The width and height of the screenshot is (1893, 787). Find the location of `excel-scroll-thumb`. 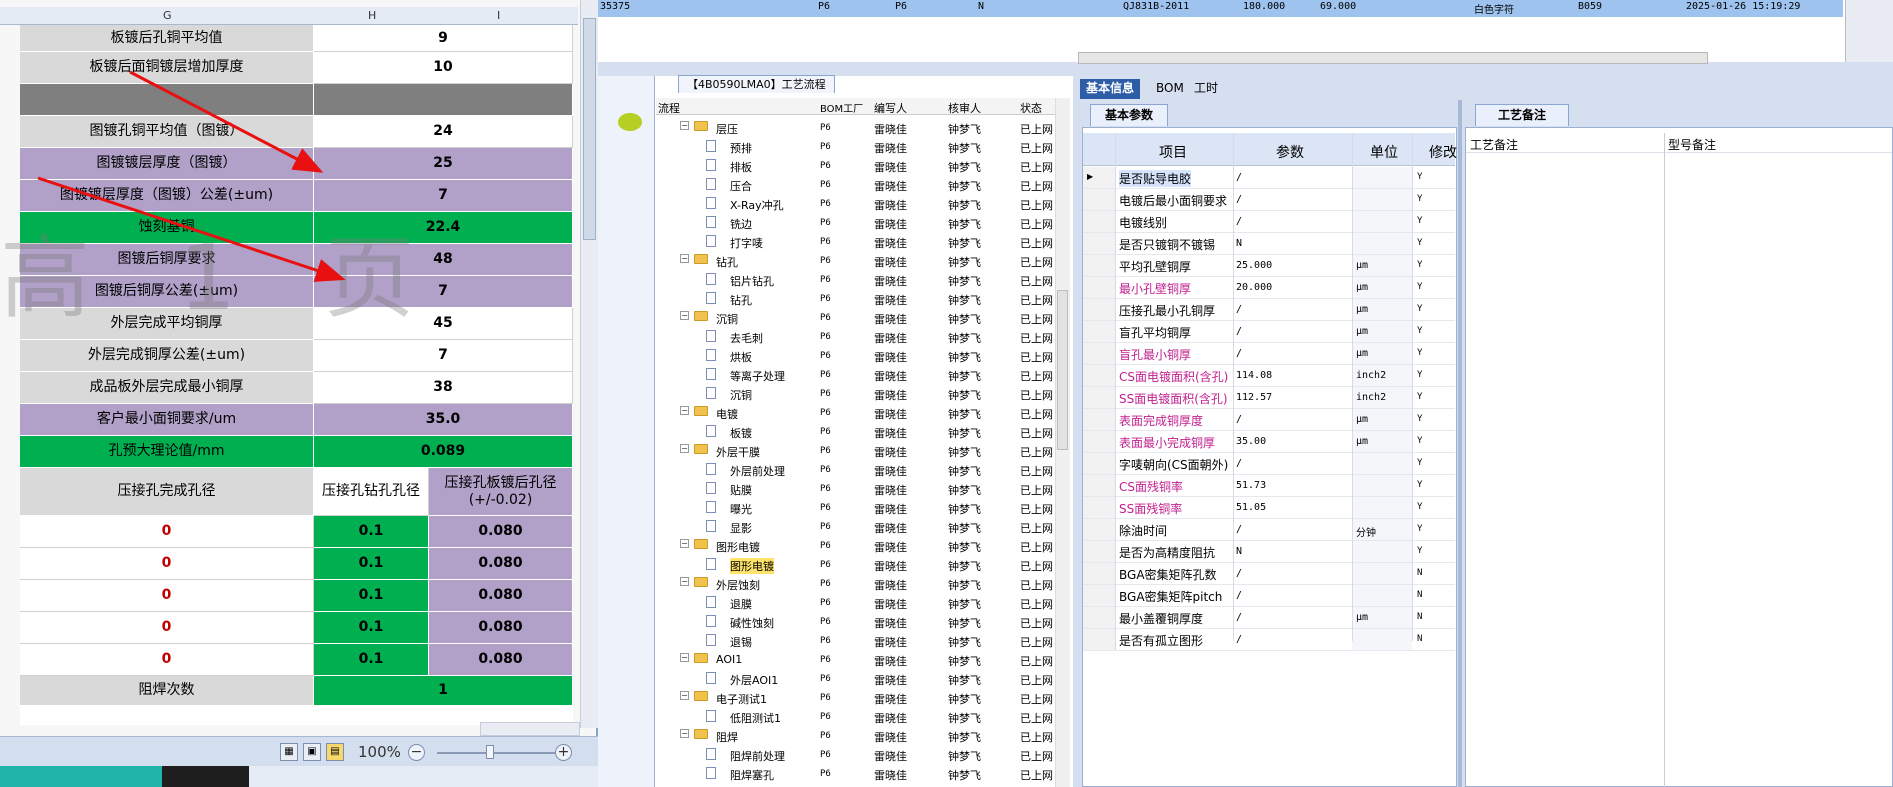

excel-scroll-thumb is located at coordinates (589, 129).